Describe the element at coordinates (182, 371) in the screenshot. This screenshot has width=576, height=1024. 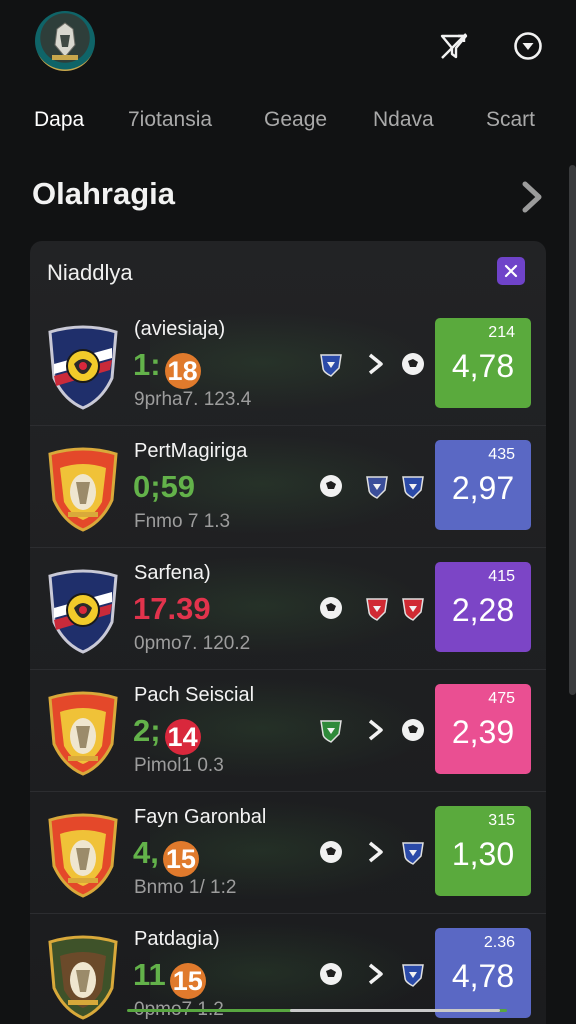
I see `score-badge: 18` at that location.